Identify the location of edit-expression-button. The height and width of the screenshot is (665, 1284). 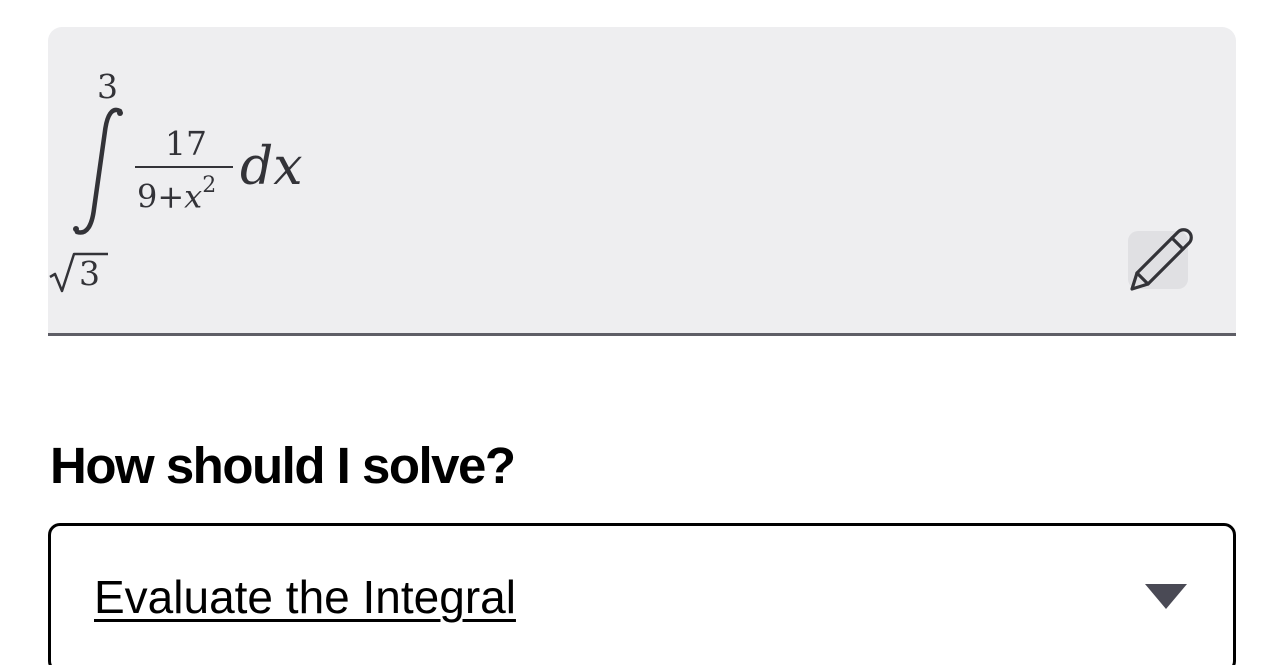
(1160, 259).